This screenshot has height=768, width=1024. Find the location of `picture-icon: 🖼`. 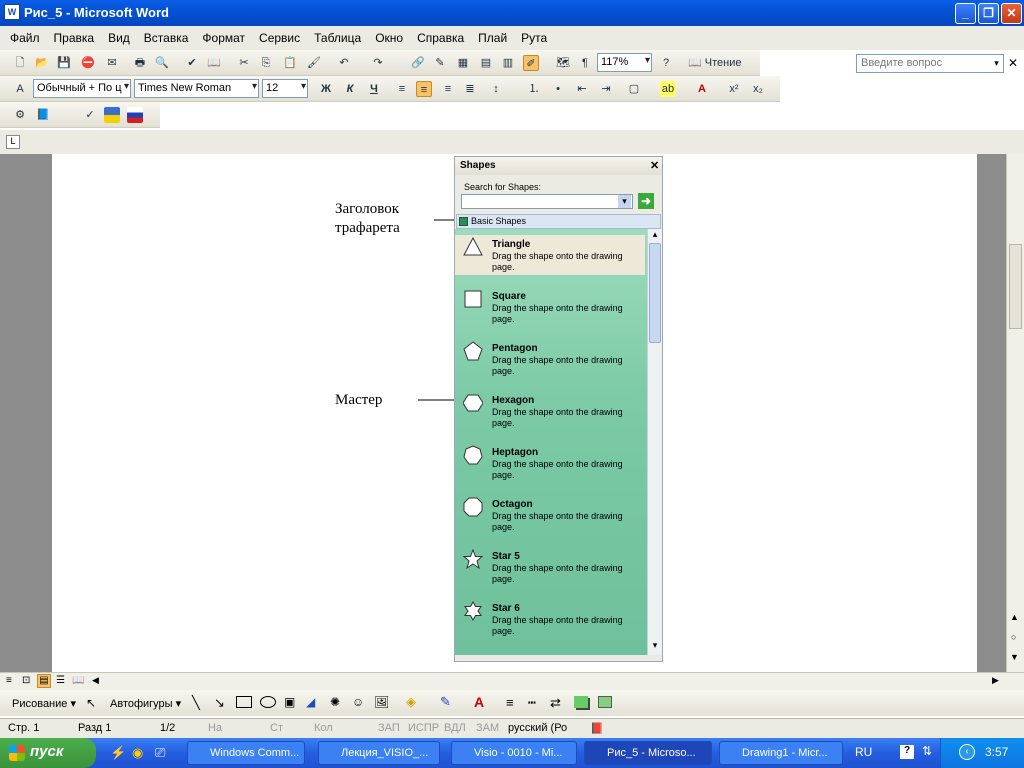

picture-icon: 🖼 is located at coordinates (381, 702).